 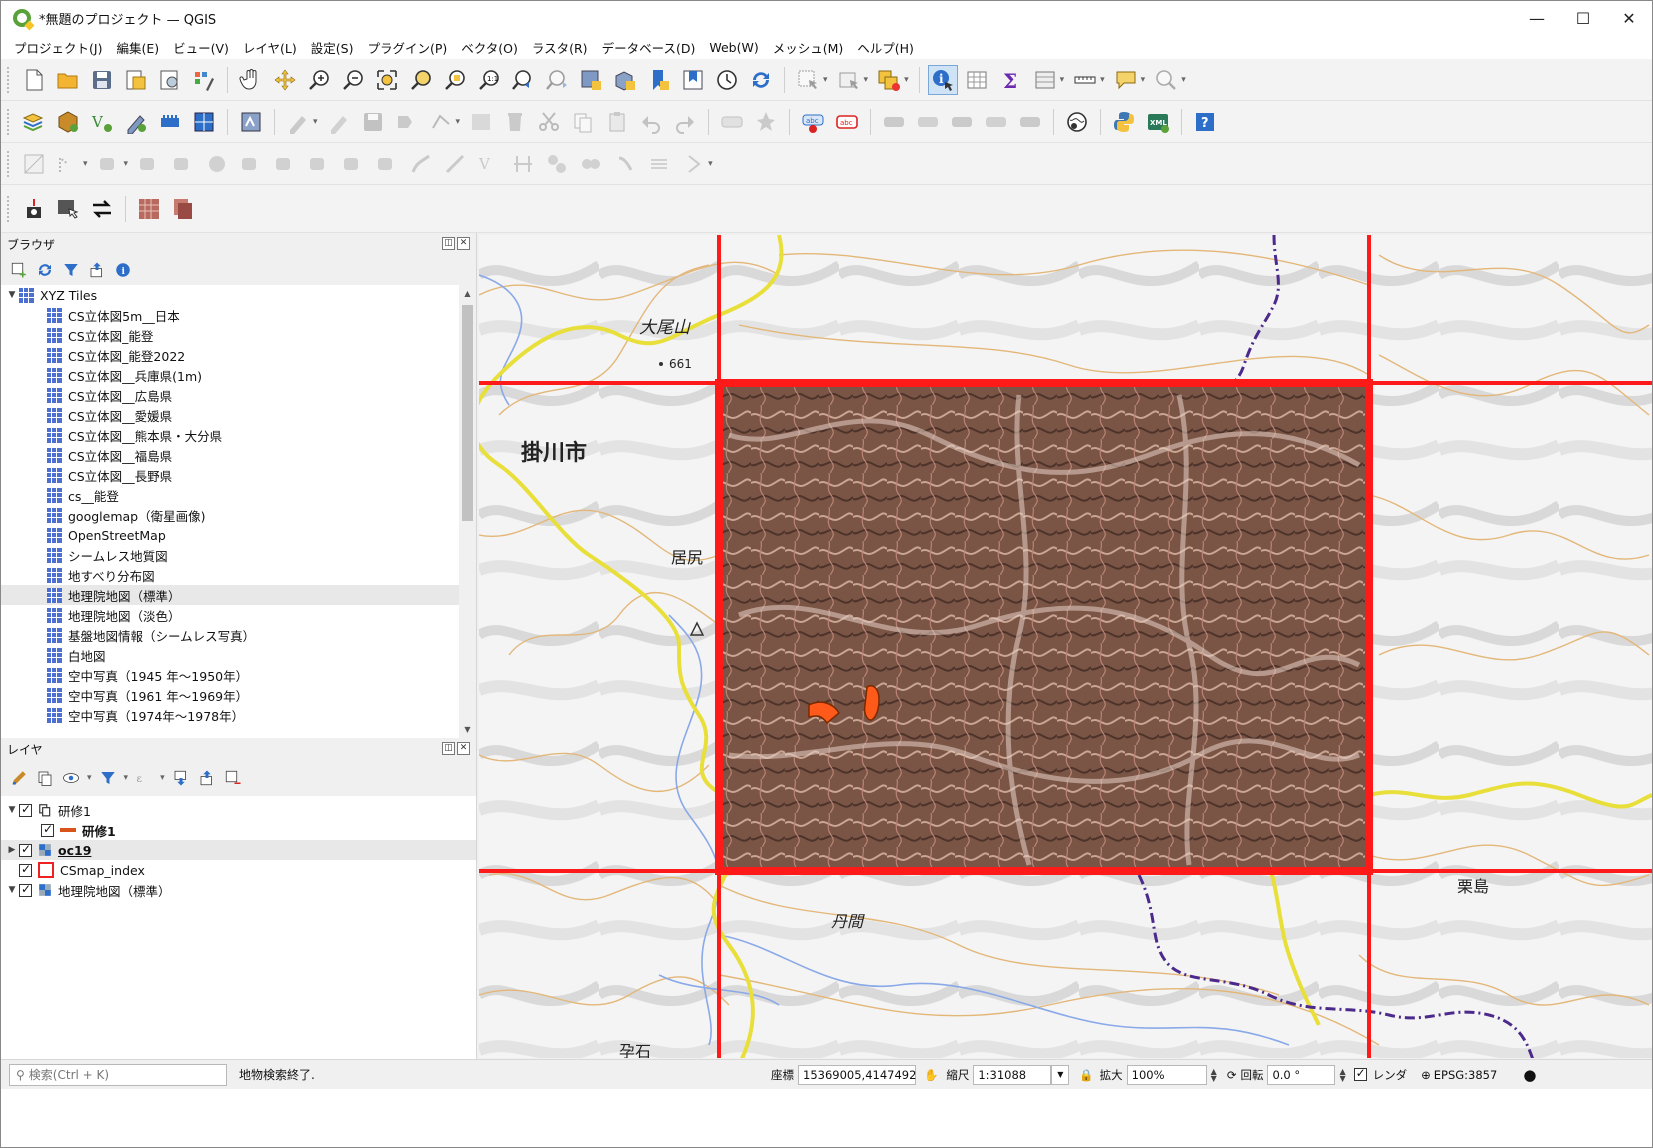 What do you see at coordinates (625, 164) in the screenshot?
I see `merge-attributes-icon` at bounding box center [625, 164].